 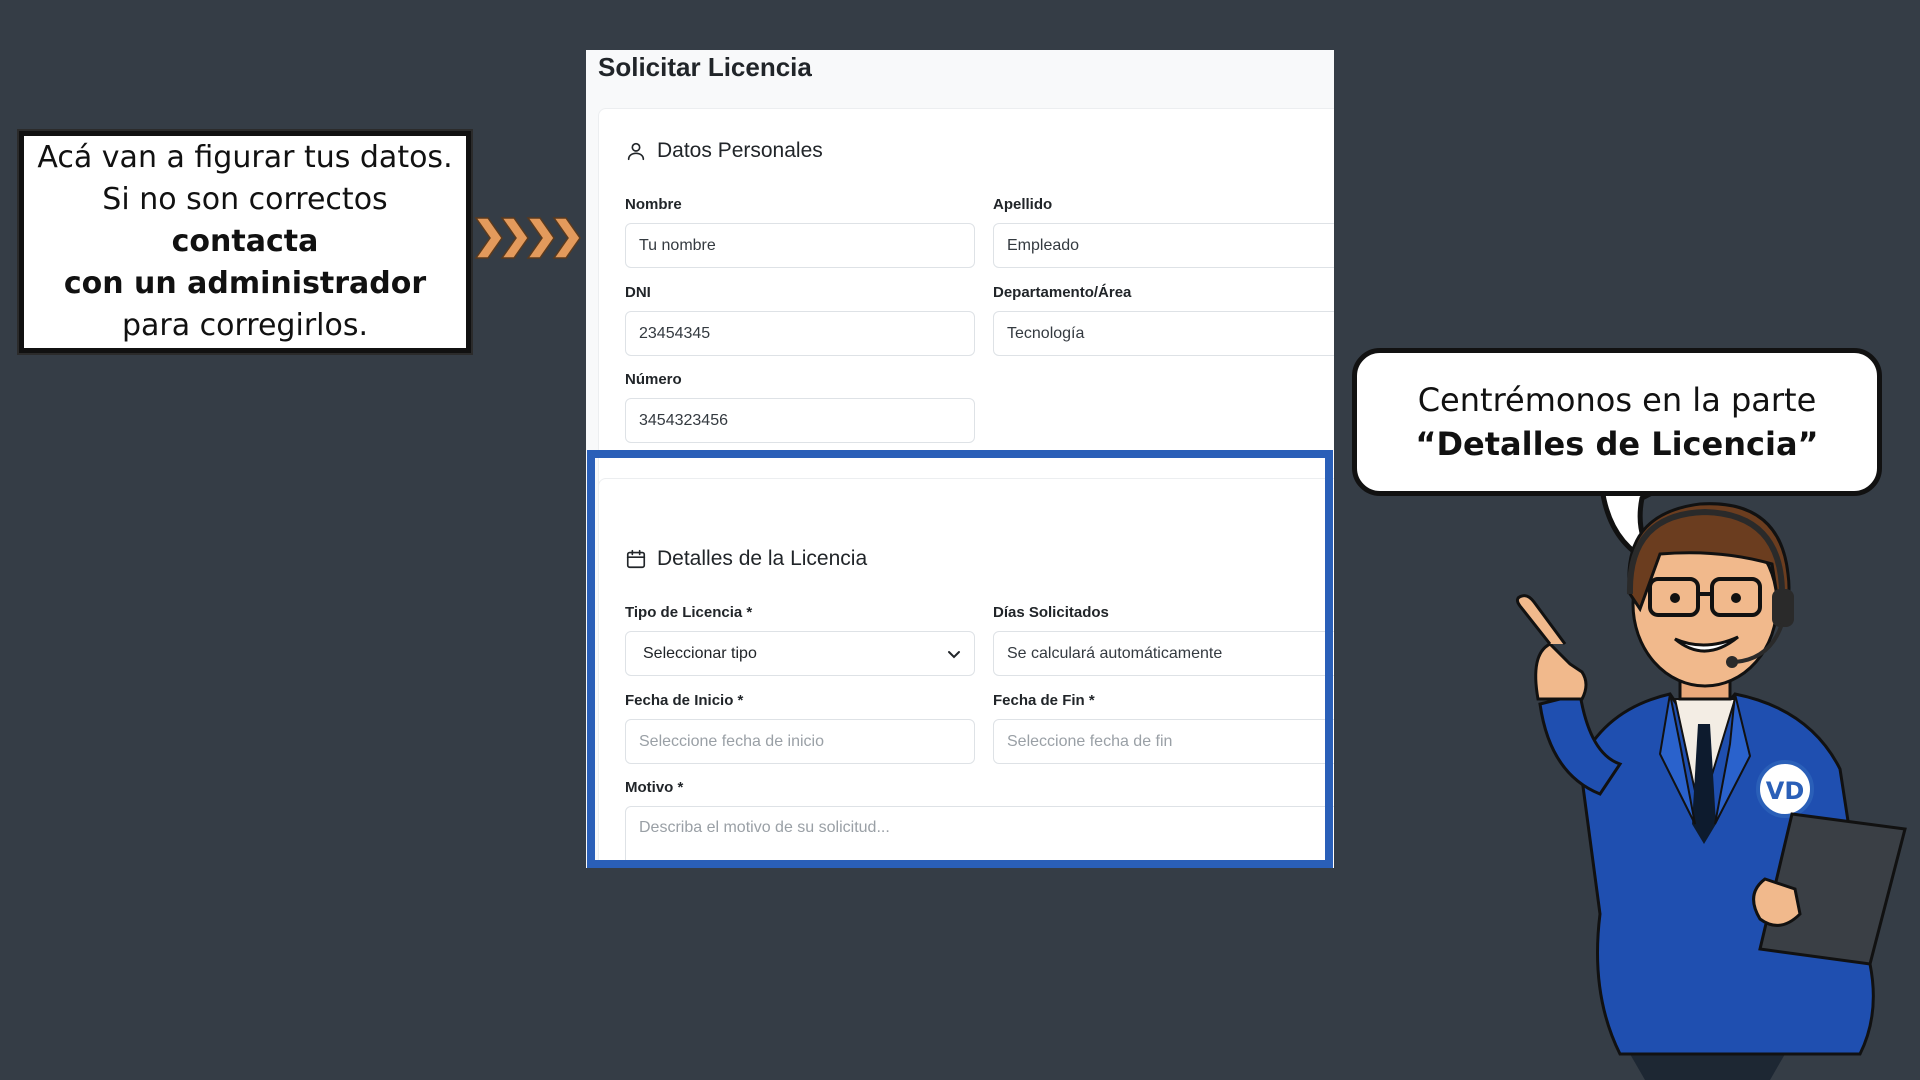 I want to click on numero-input: 3454323456, so click(x=800, y=420).